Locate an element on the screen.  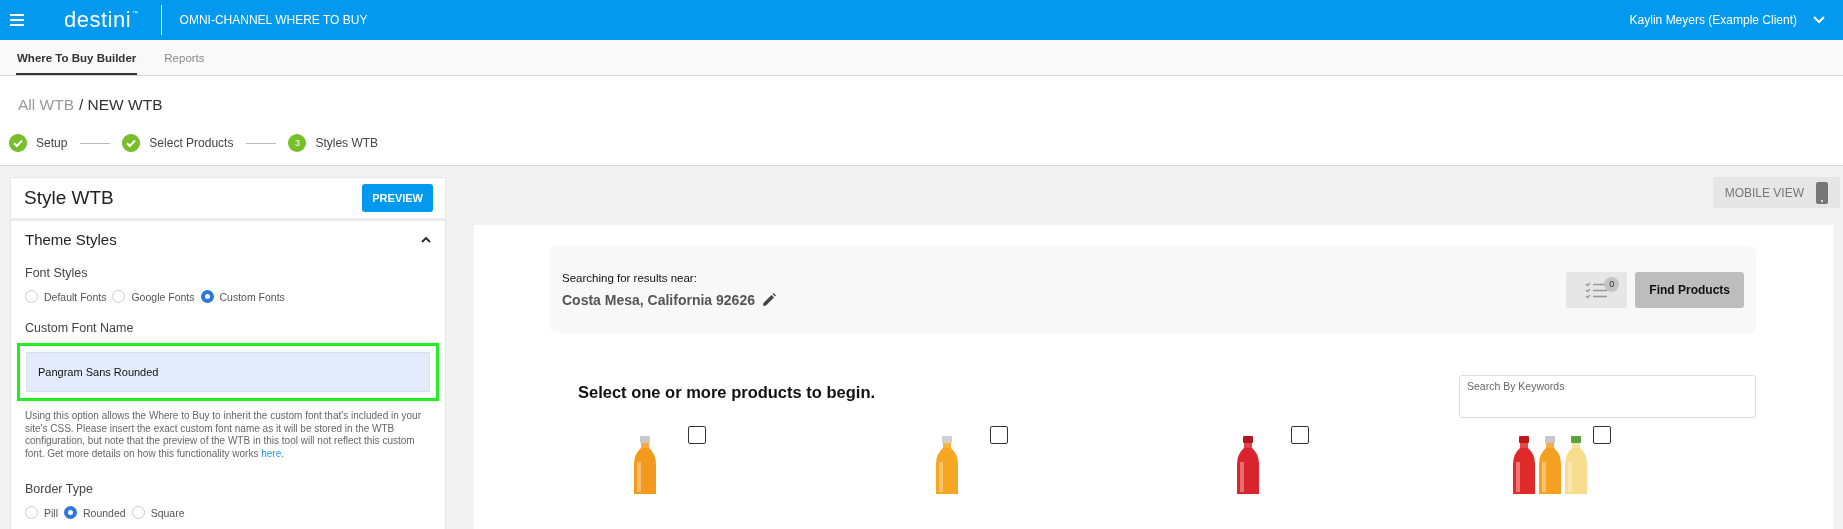
step-number: 3 is located at coordinates (297, 143).